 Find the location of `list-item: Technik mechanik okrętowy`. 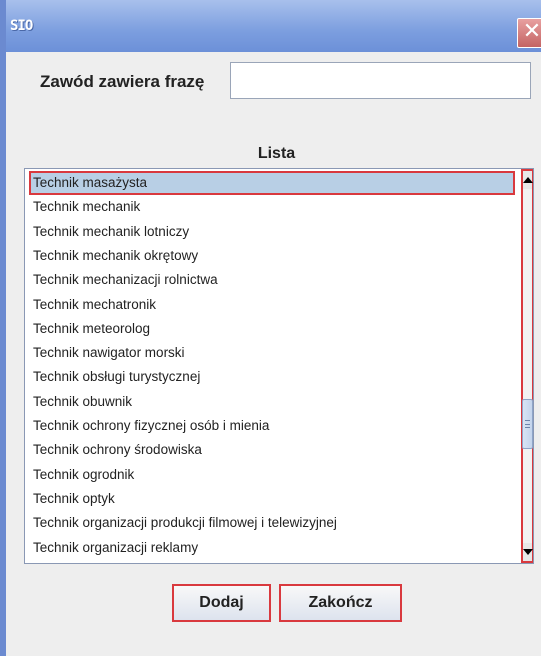

list-item: Technik mechanik okrętowy is located at coordinates (272, 256).